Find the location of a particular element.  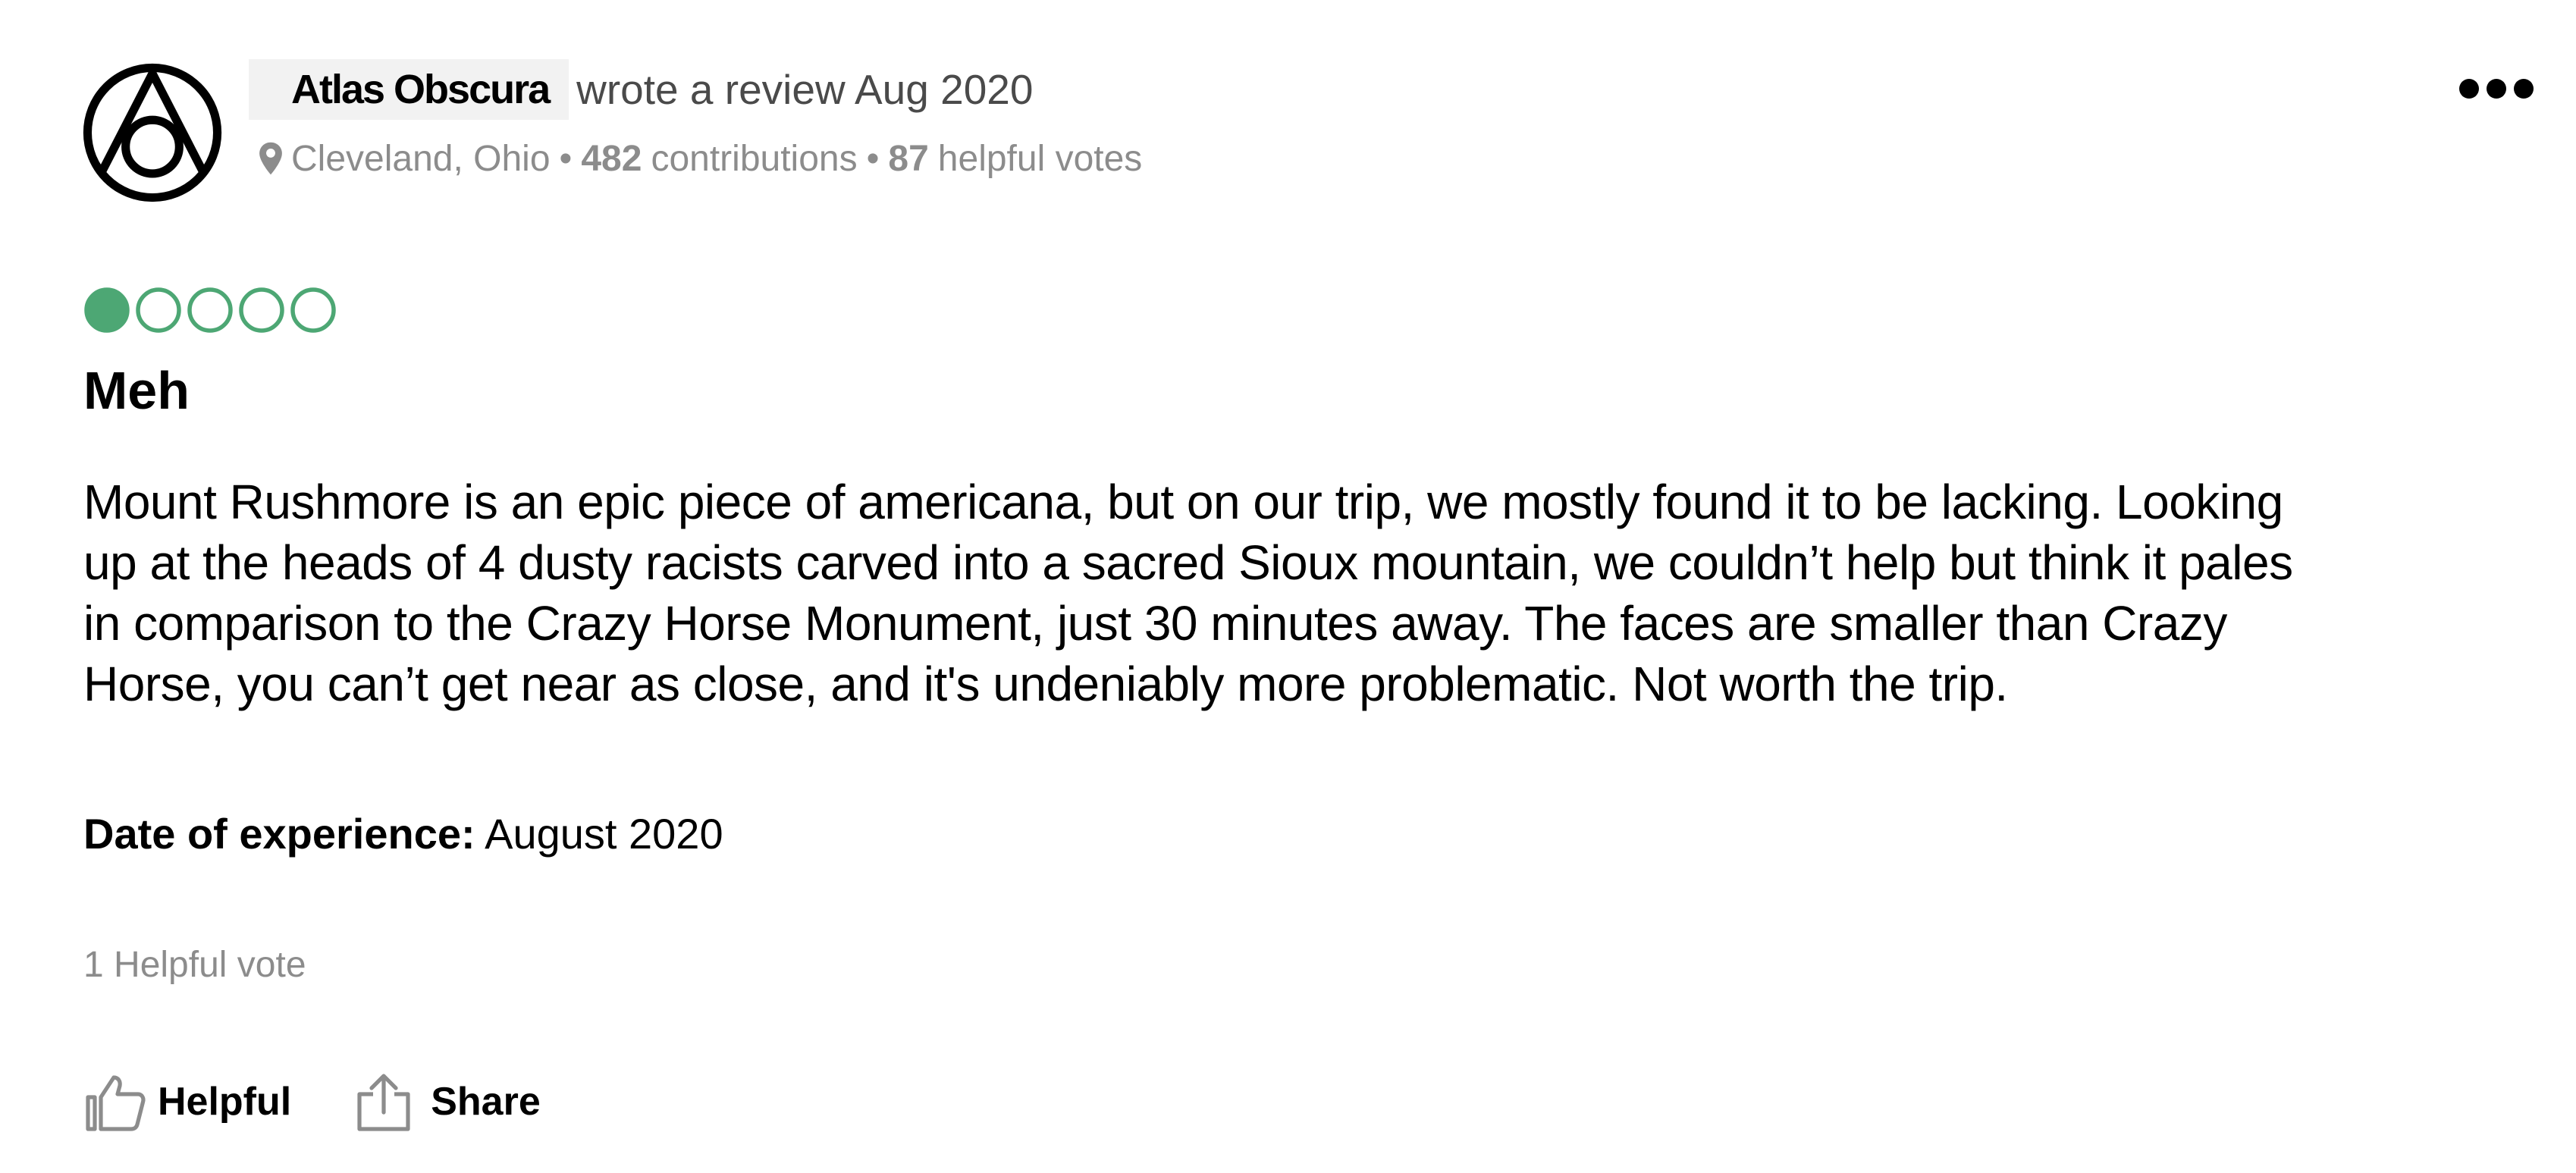

date-of-experience-value: August 2020 is located at coordinates (604, 834).